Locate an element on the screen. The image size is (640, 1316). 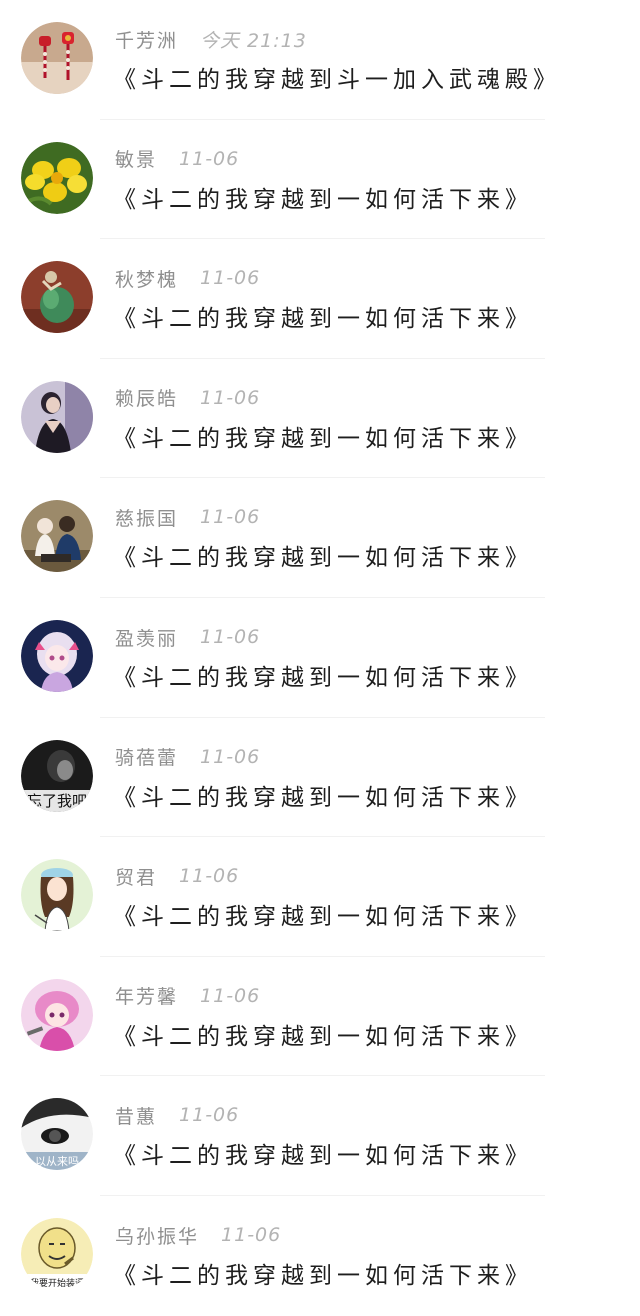
comment-item: 敏景 11-06 《斗二的我穿越到一如何活下来》 is located at coordinates (320, 180).